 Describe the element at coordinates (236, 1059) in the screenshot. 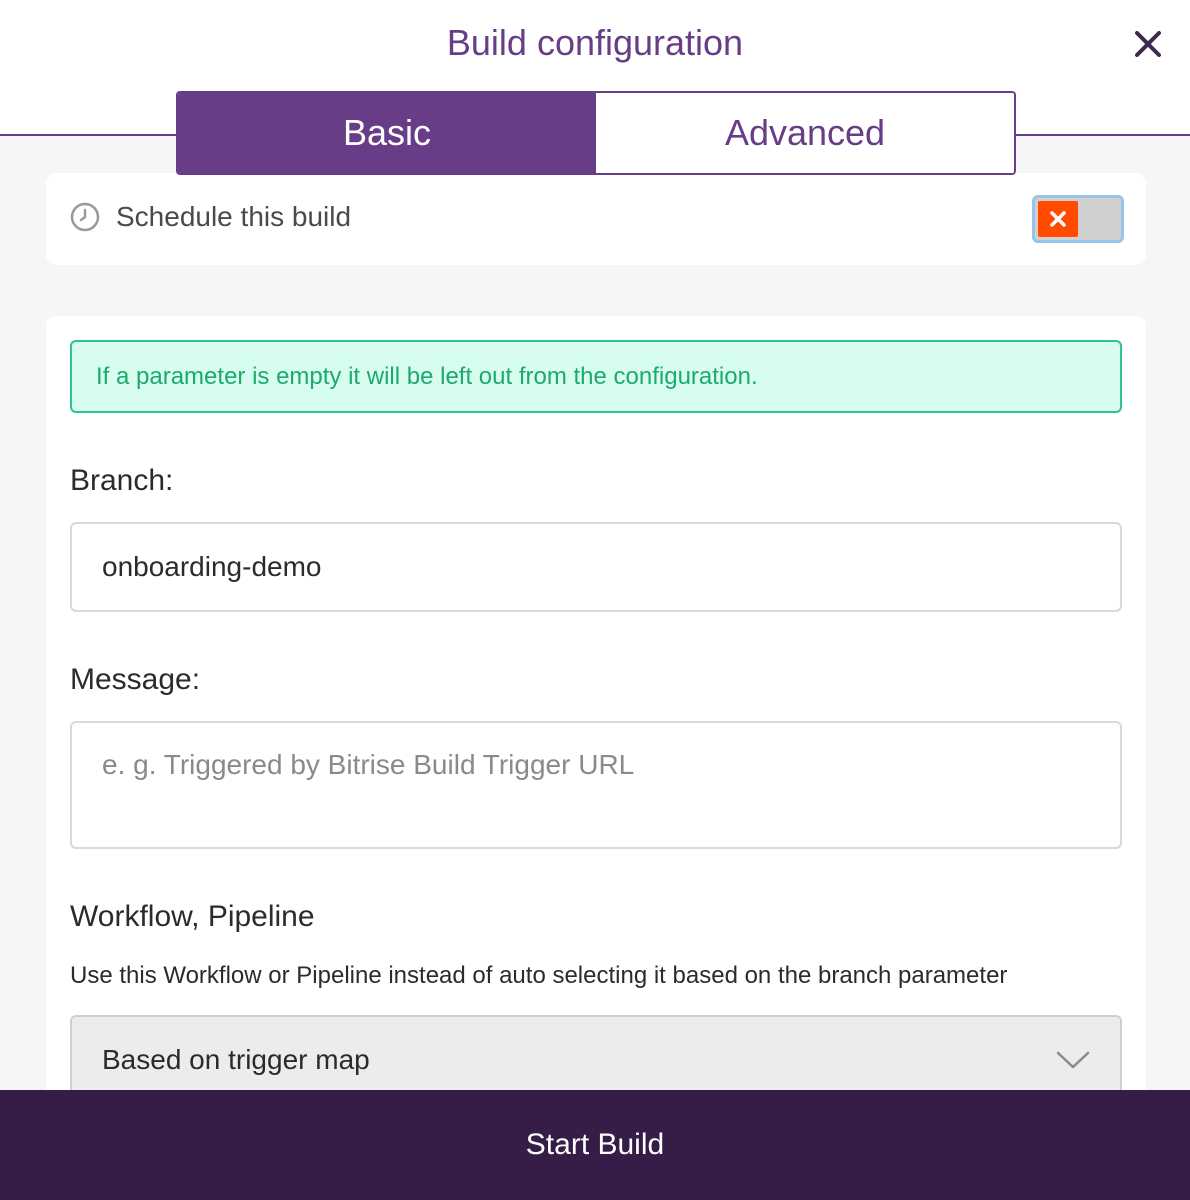

I see `workflow-selected-value: Based on trigger map` at that location.